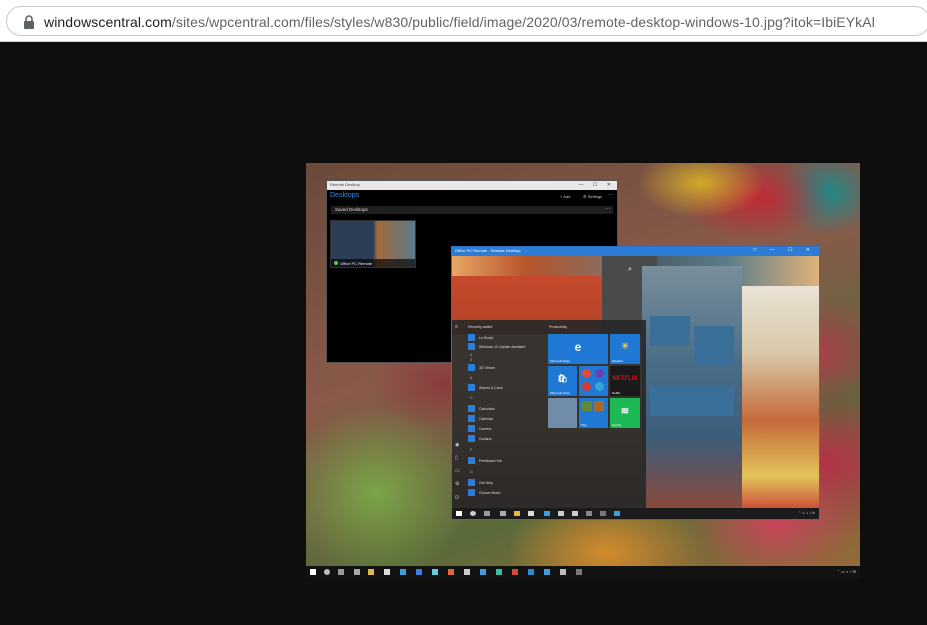 Image resolution: width=927 pixels, height=625 pixels. Describe the element at coordinates (531, 572) in the screenshot. I see `edge-icon` at that location.